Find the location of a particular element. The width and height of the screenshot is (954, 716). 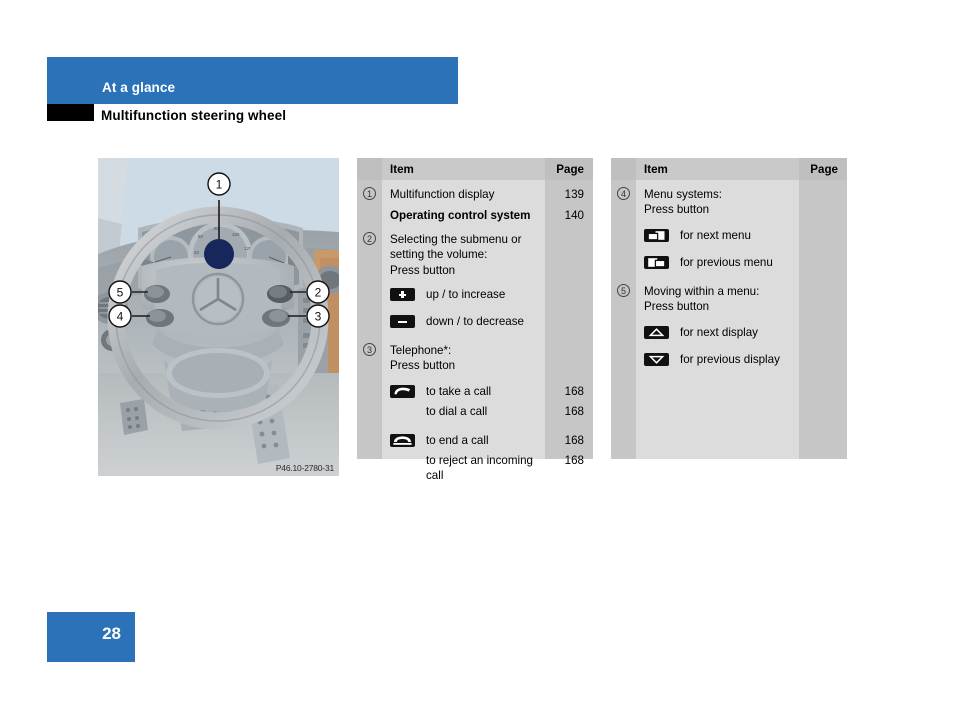

arrow-up-icon is located at coordinates (656, 332).